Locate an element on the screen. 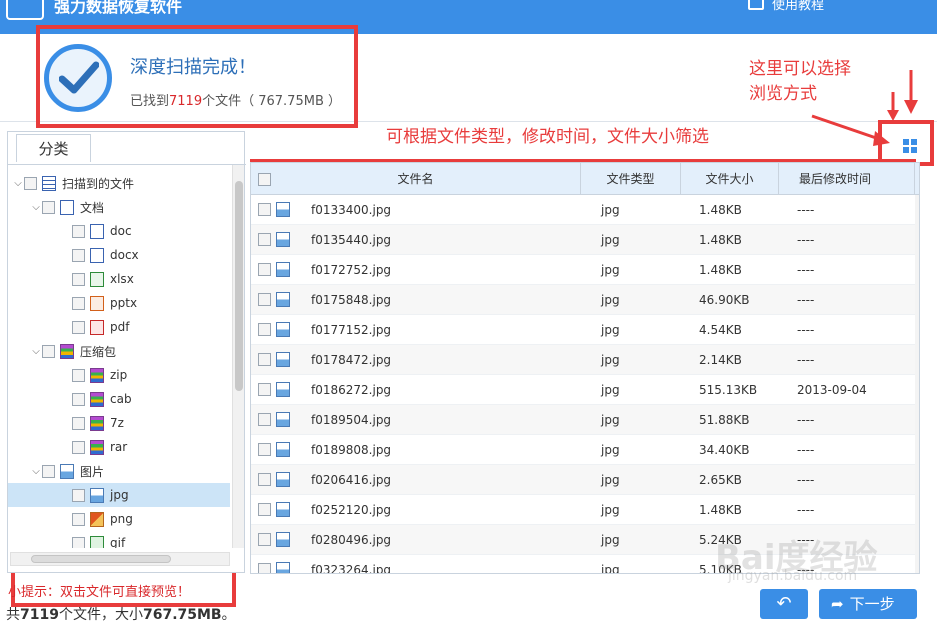  back-button: ↶ is located at coordinates (784, 604).